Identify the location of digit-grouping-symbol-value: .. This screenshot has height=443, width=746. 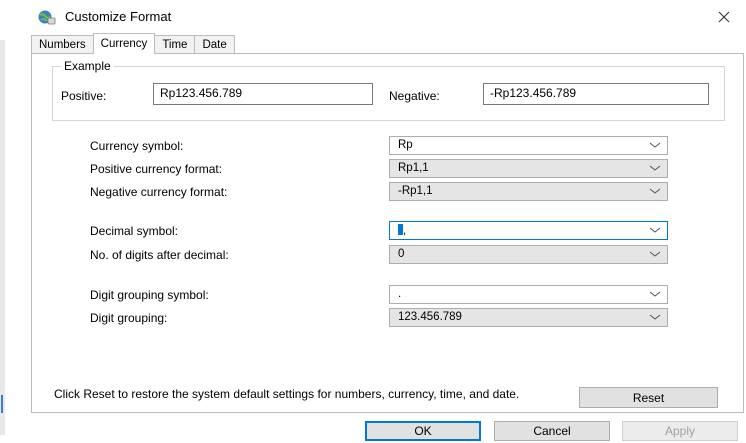
(400, 294).